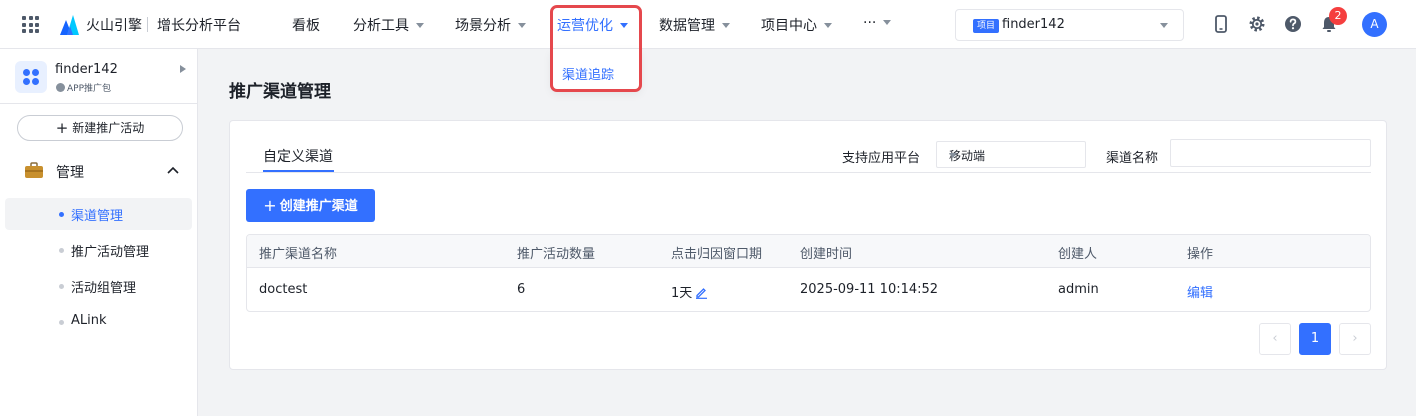  What do you see at coordinates (1374, 24) in the screenshot?
I see `avatar: A` at bounding box center [1374, 24].